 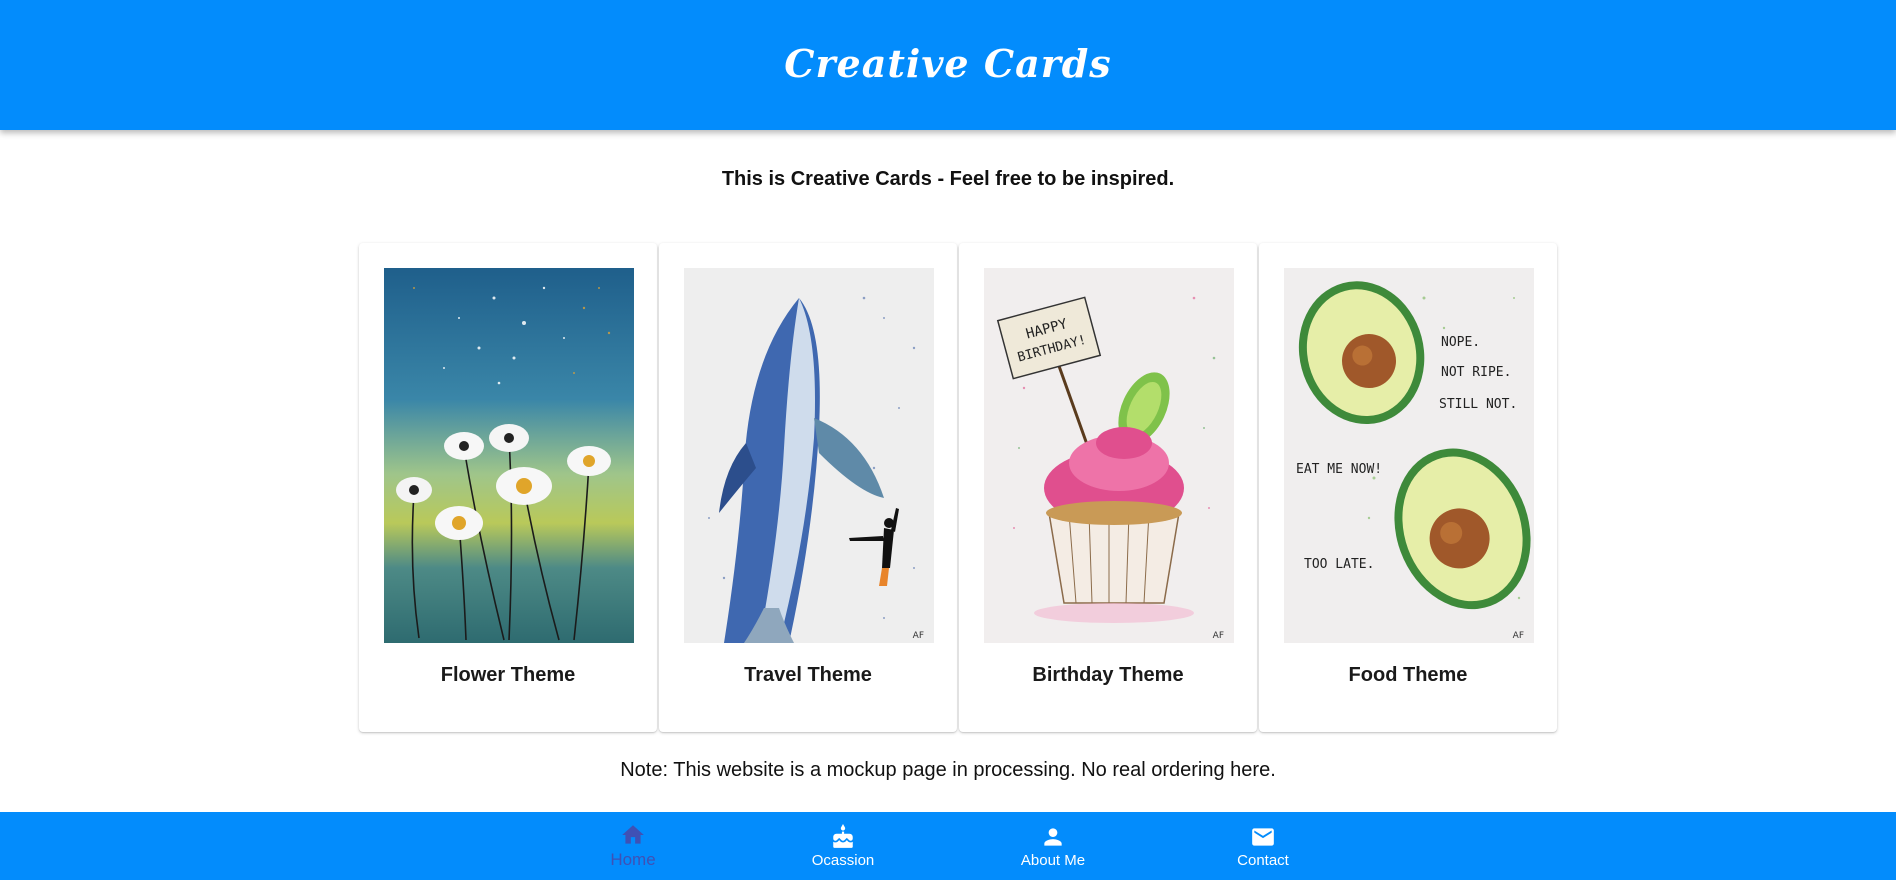 What do you see at coordinates (843, 860) in the screenshot?
I see `nav-label: Ocassion` at bounding box center [843, 860].